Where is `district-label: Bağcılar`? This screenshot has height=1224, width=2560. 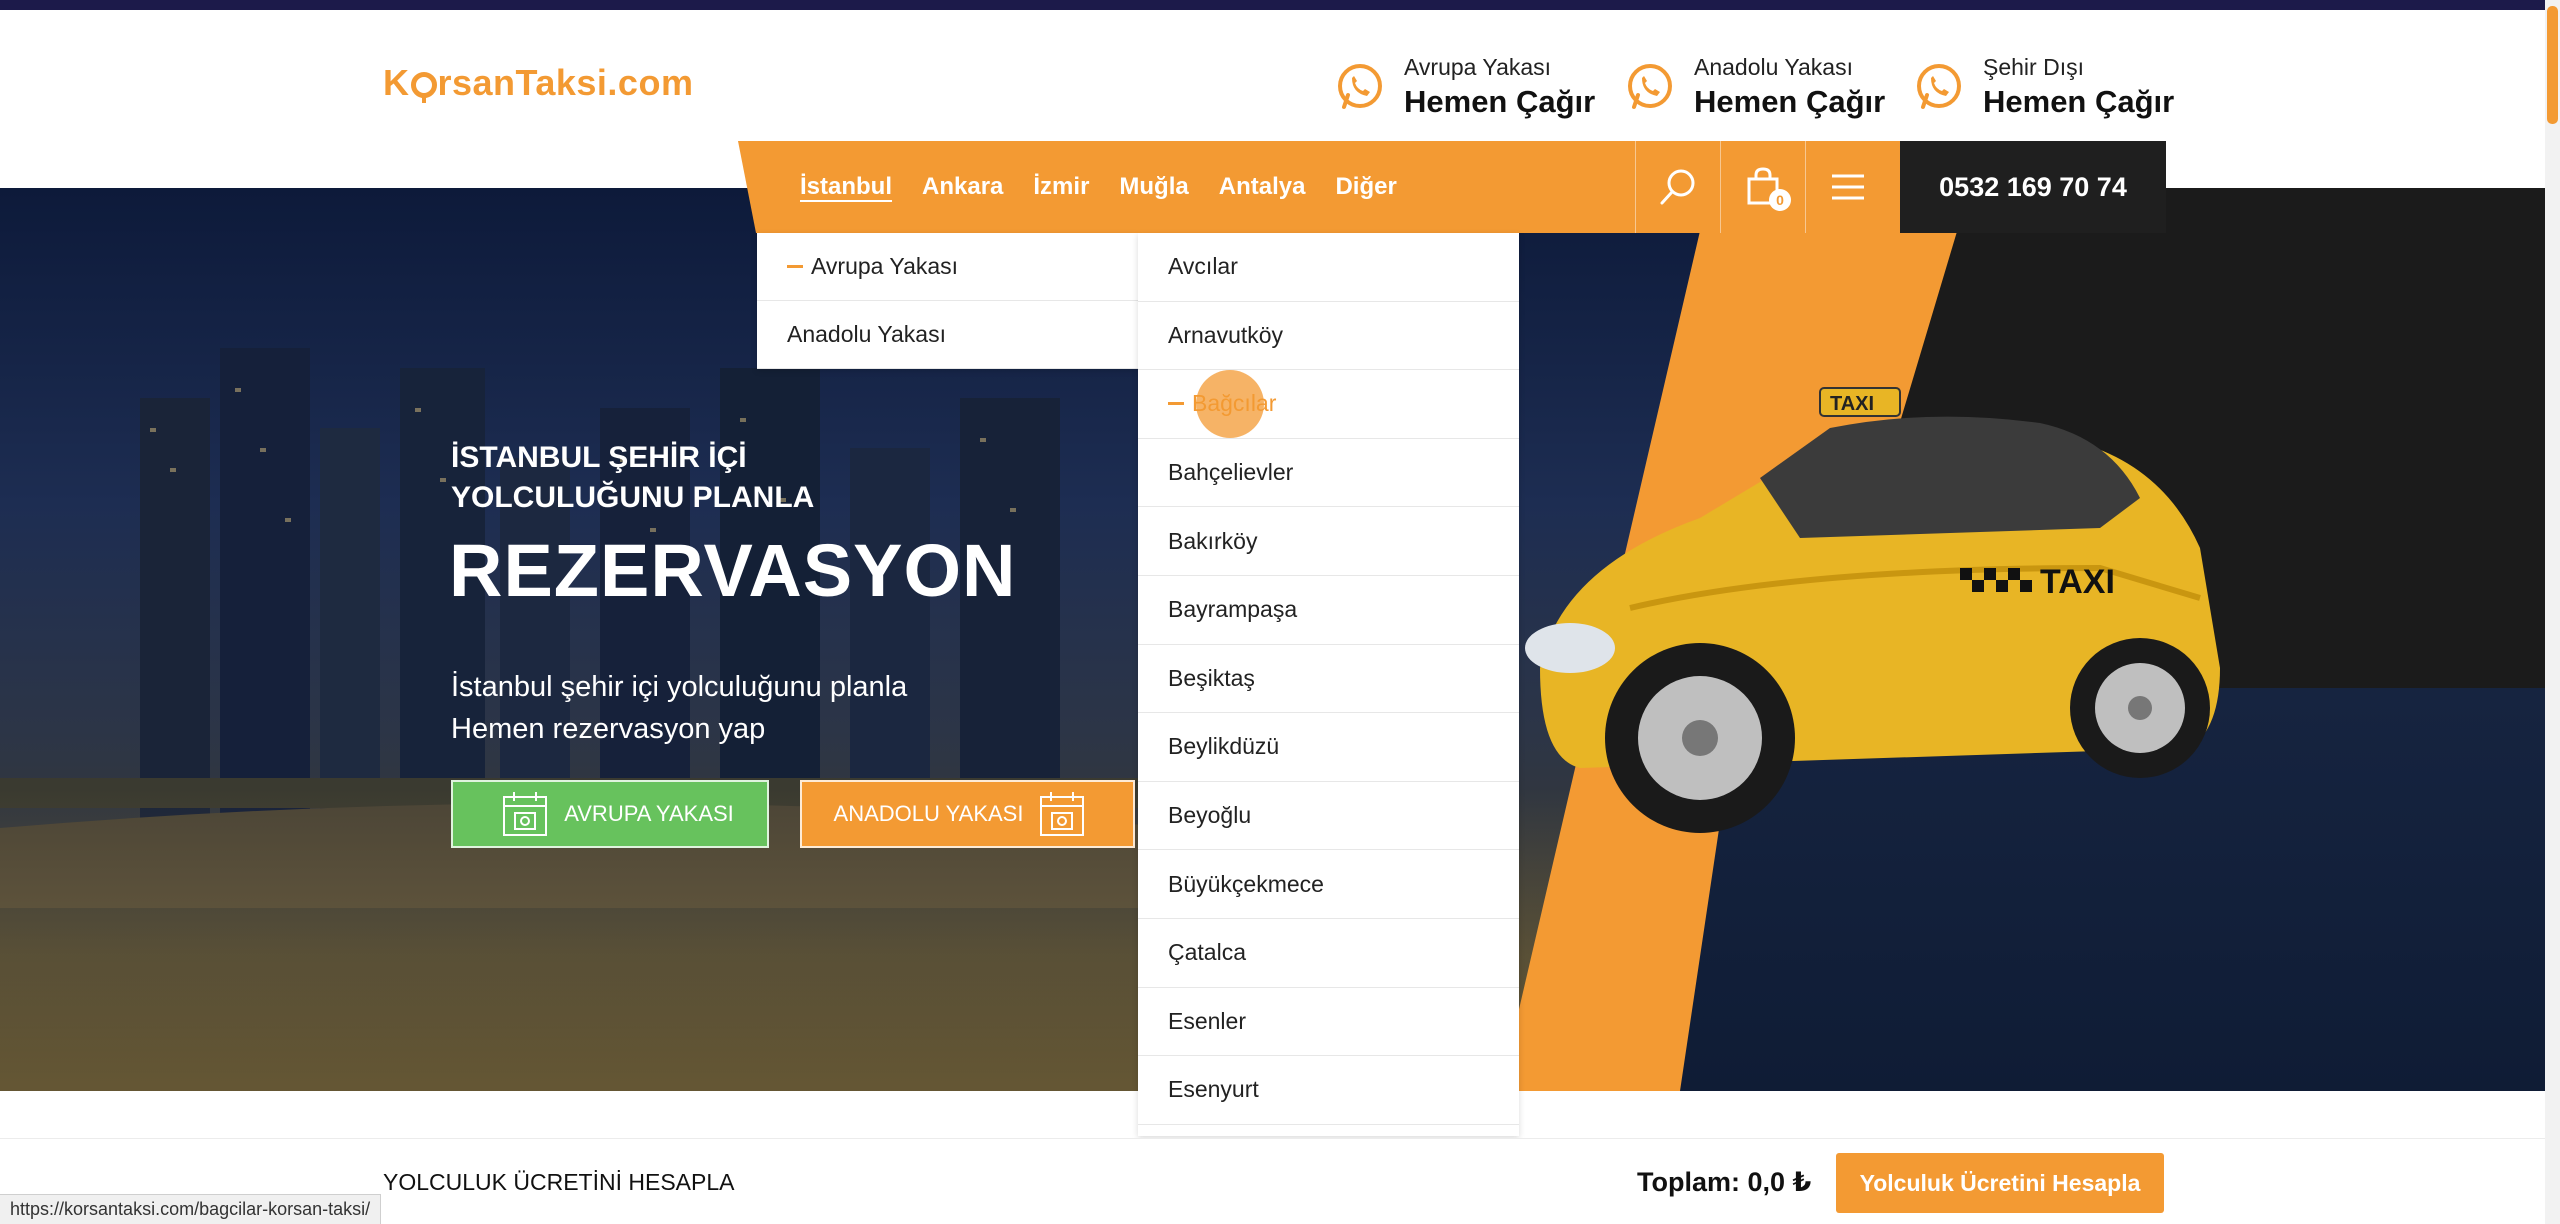
district-label: Bağcılar is located at coordinates (1234, 403).